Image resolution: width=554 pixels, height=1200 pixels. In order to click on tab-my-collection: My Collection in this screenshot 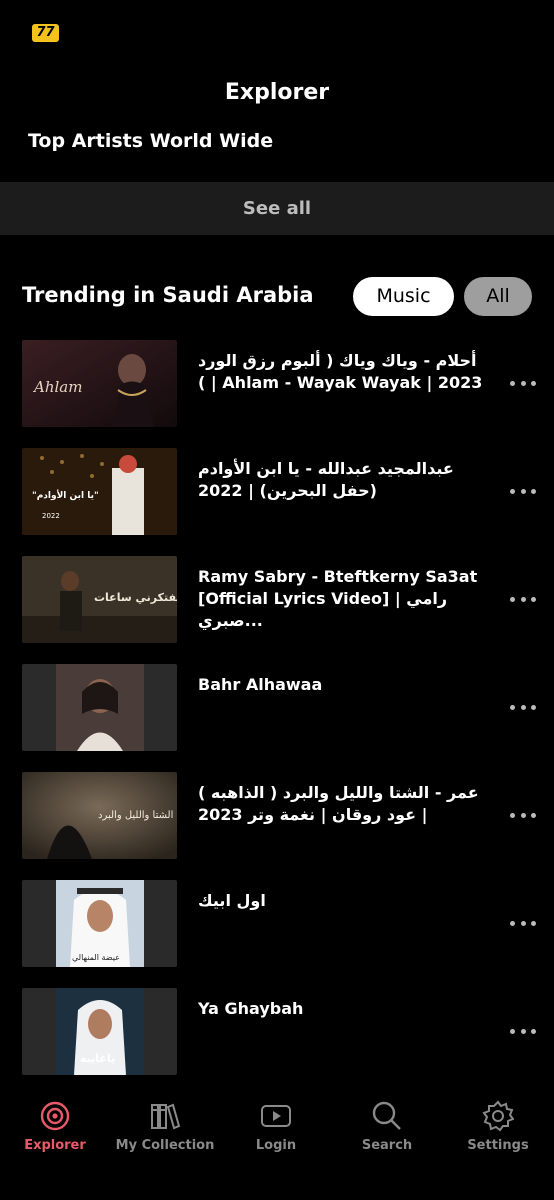, I will do `click(165, 1125)`.